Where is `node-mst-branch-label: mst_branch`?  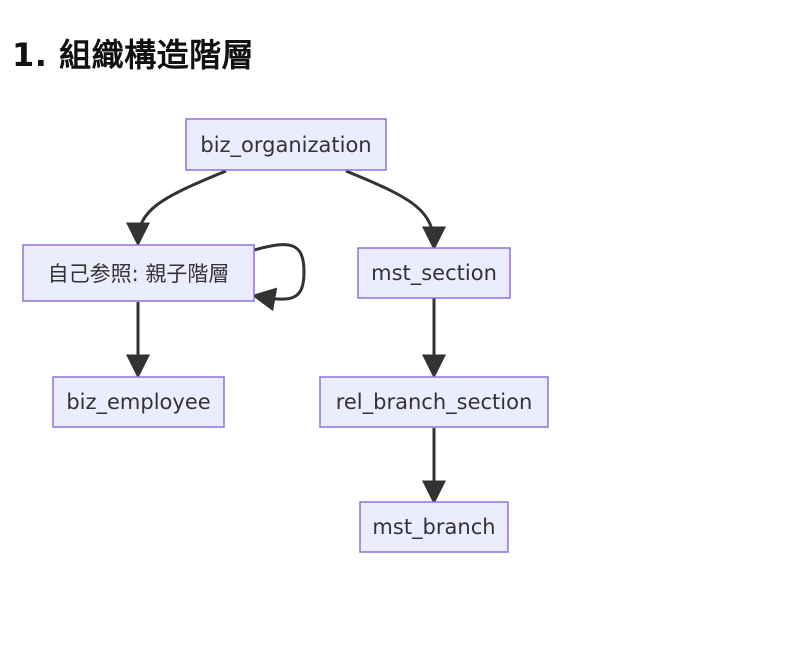
node-mst-branch-label: mst_branch is located at coordinates (433, 527).